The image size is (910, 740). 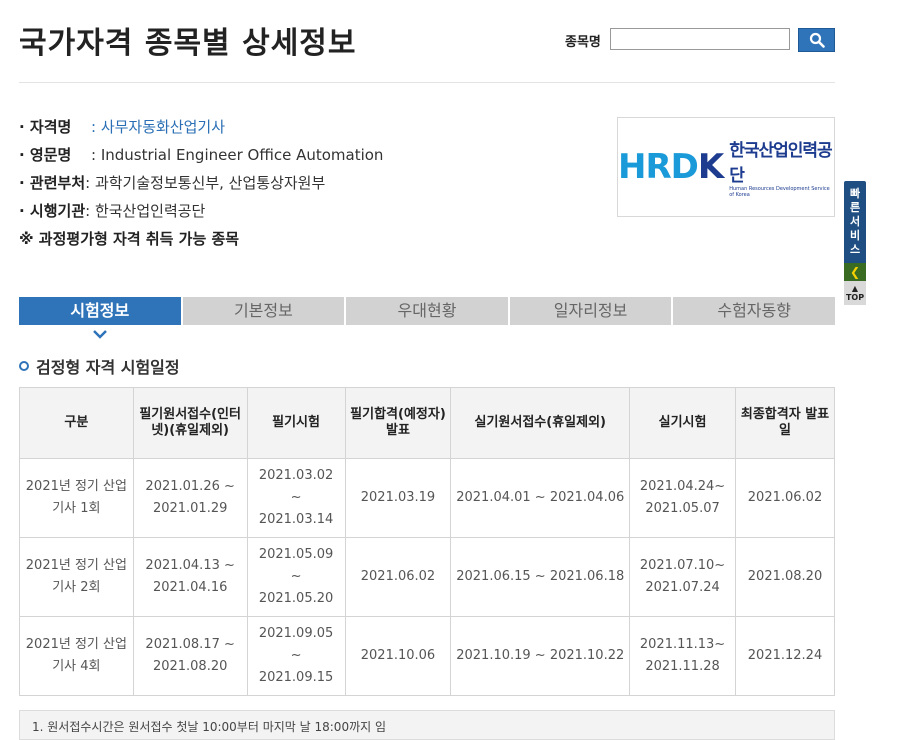 I want to click on column-header: 최종합격자 발표일, so click(x=785, y=423).